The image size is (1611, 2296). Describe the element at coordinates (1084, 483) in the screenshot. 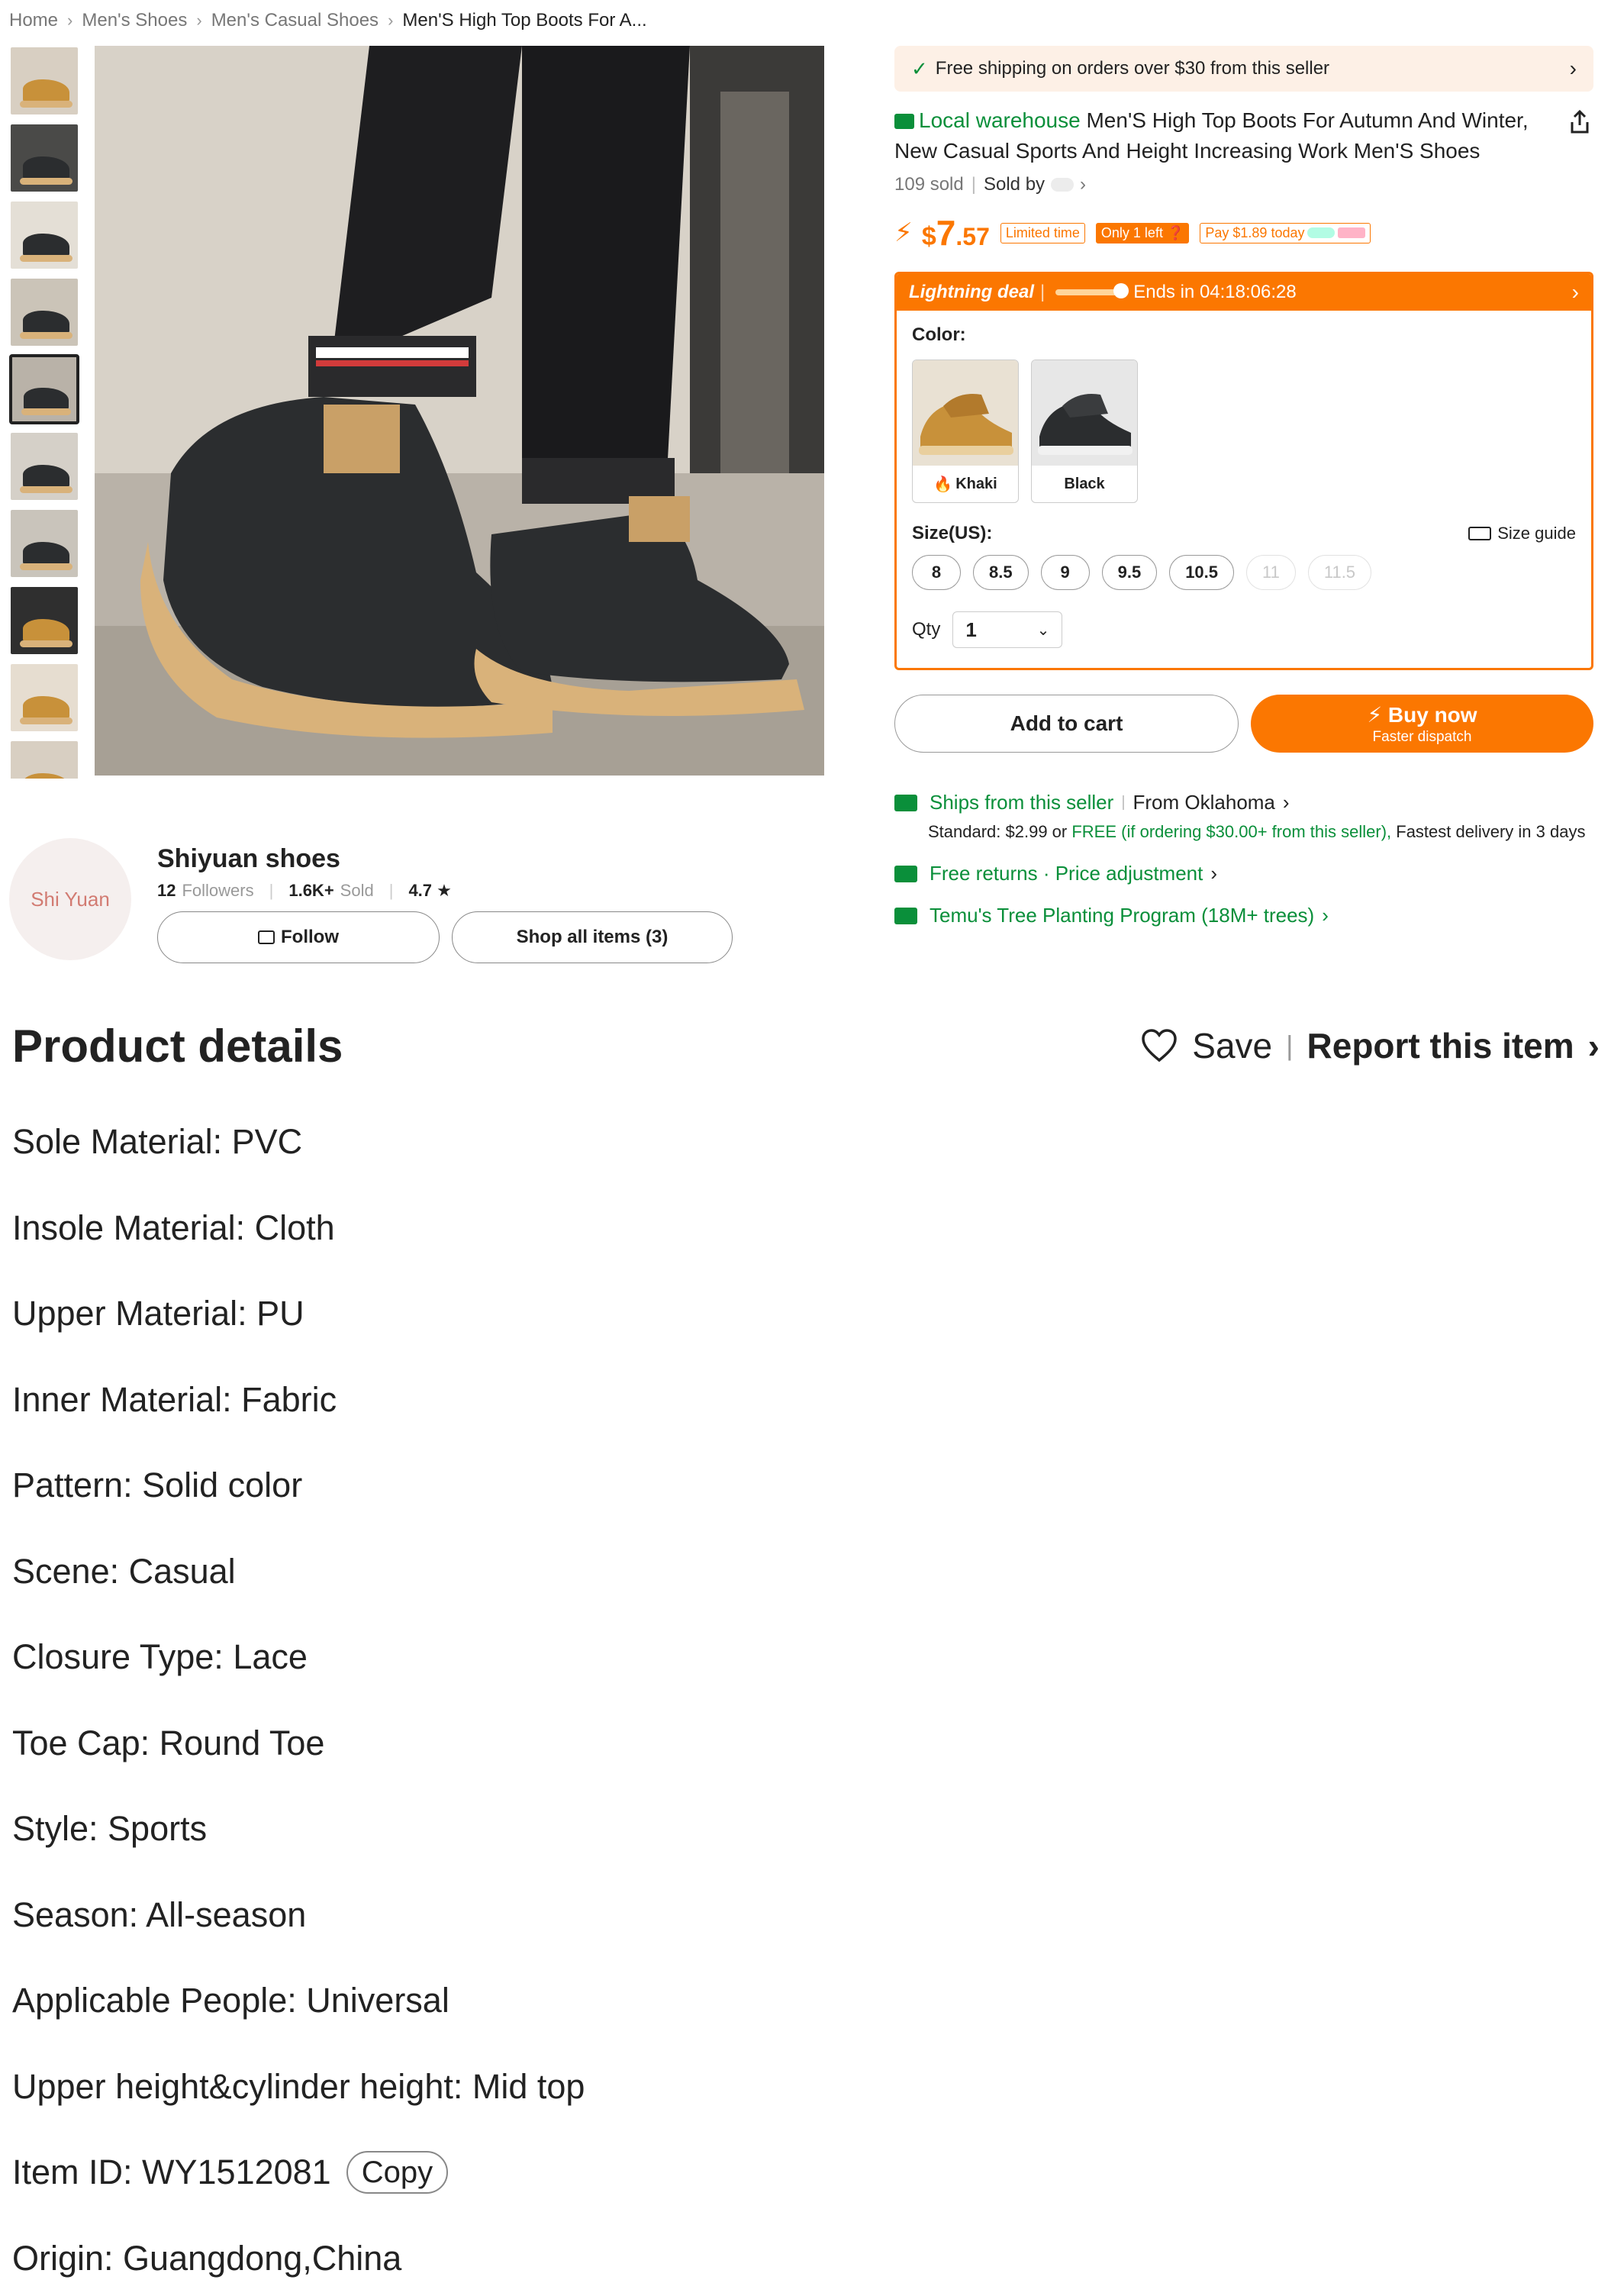

I see `black-label: Black` at that location.